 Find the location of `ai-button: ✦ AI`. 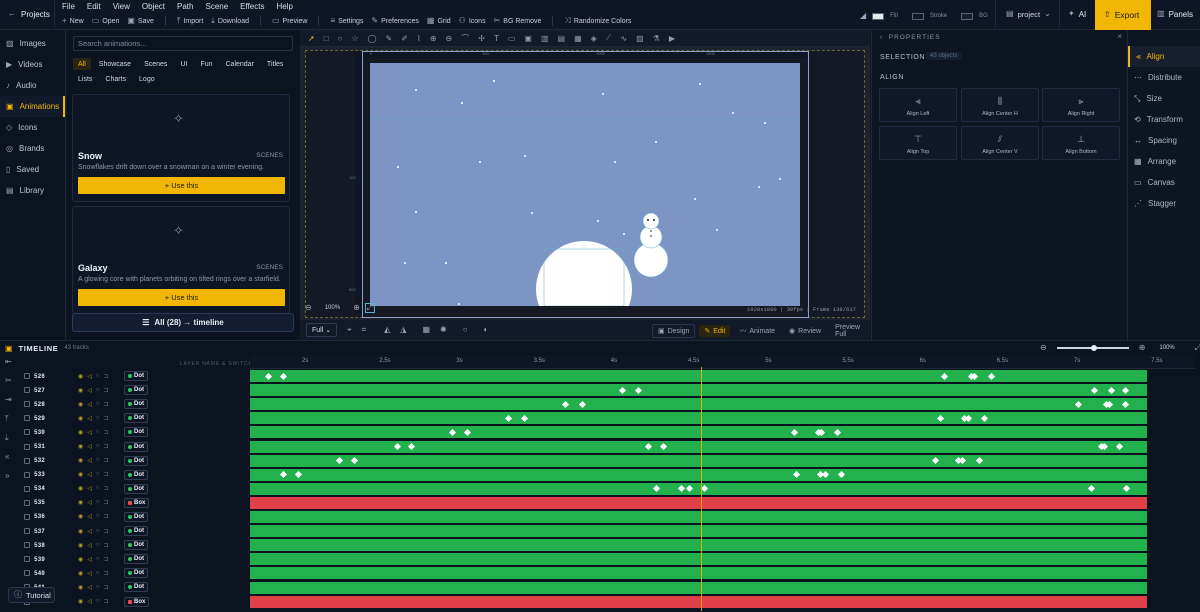

ai-button: ✦ AI is located at coordinates (1077, 14).